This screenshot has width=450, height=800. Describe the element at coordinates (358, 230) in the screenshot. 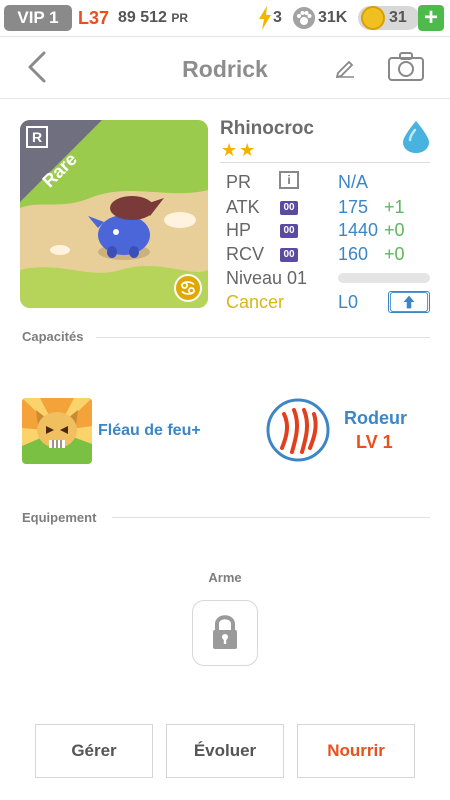

I see `stat-value-hp: 1440` at that location.